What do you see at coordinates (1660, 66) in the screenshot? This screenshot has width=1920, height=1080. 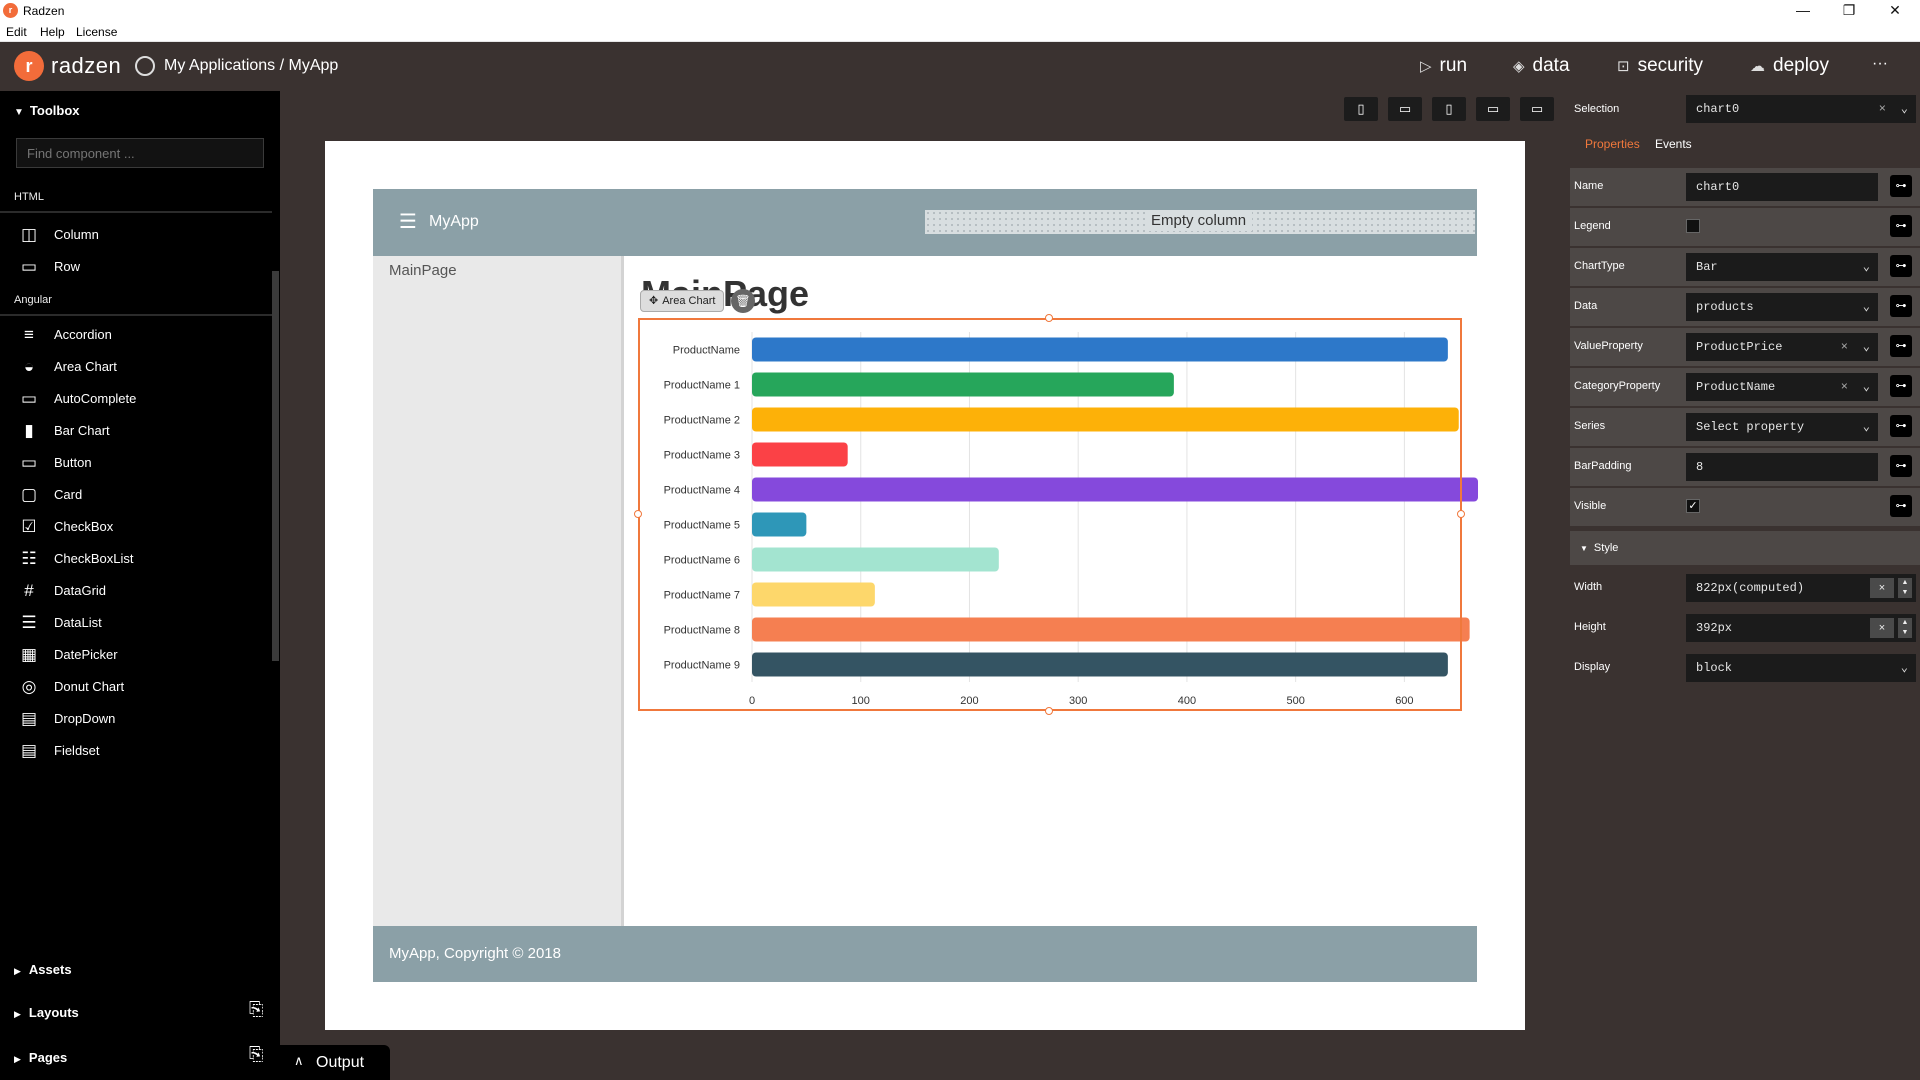 I see `security-button: ⊡ security` at bounding box center [1660, 66].